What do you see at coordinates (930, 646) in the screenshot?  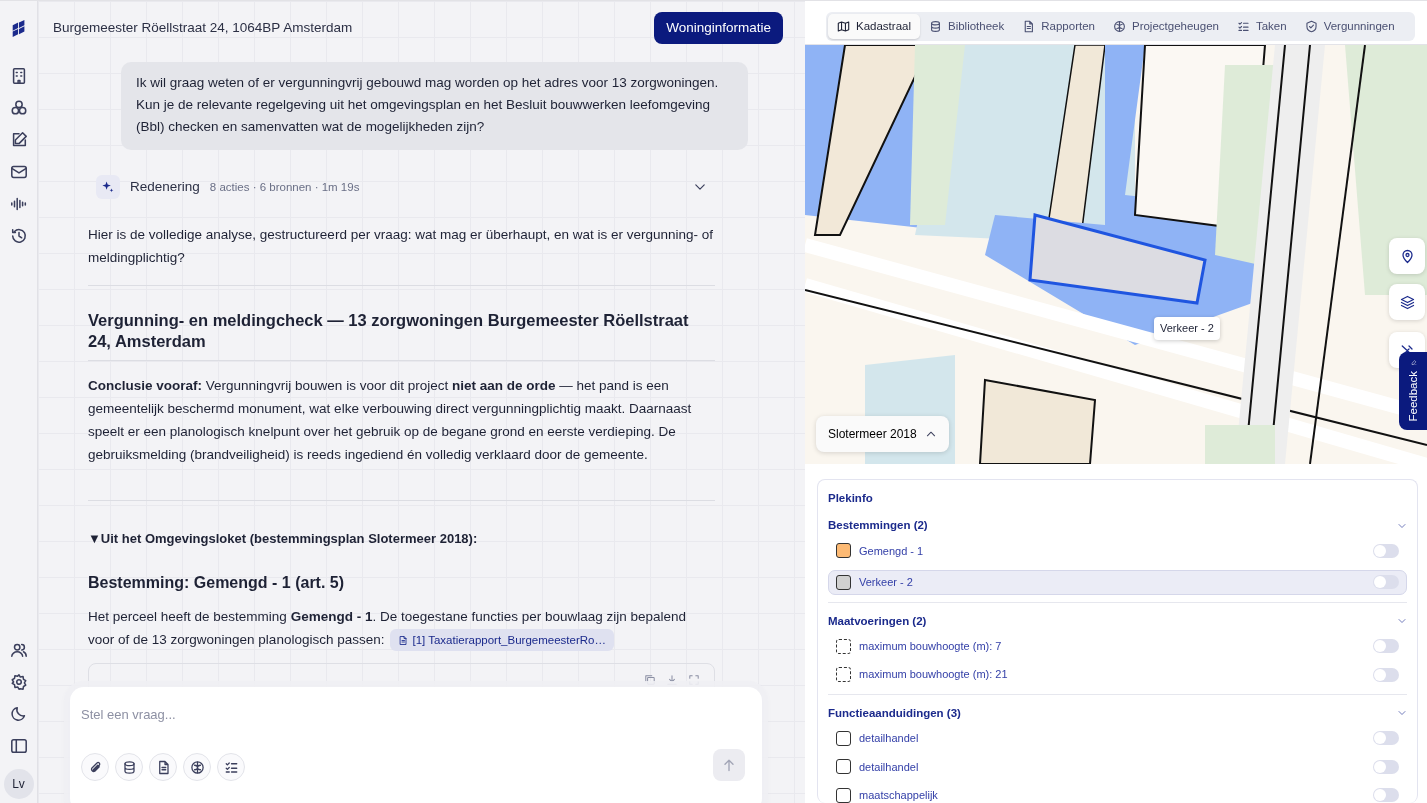 I see `layer-label: maximum bouwhoogte (m): 7` at bounding box center [930, 646].